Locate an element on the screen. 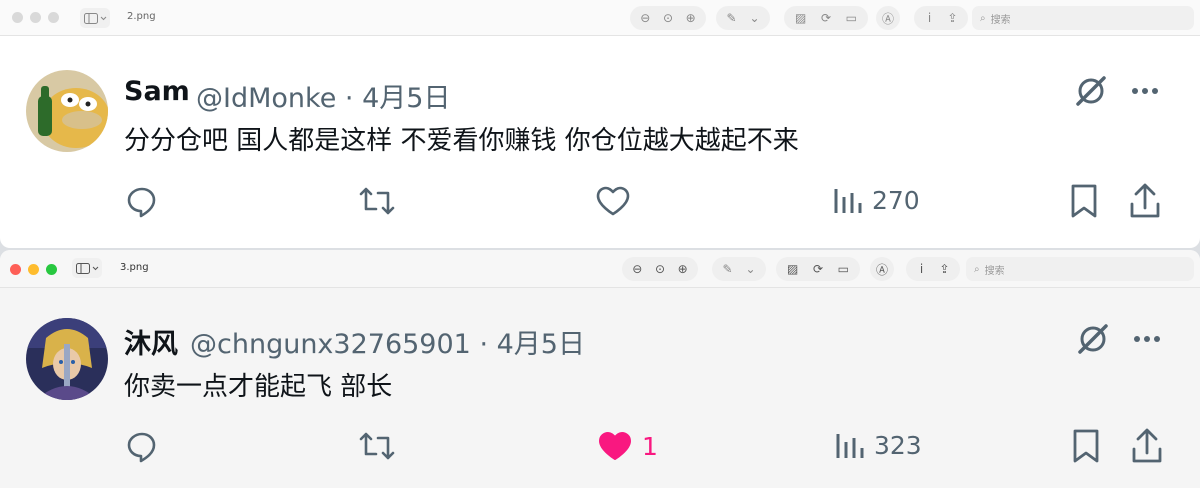 This screenshot has width=1200, height=488. search-placeholder: 搜索 is located at coordinates (994, 271).